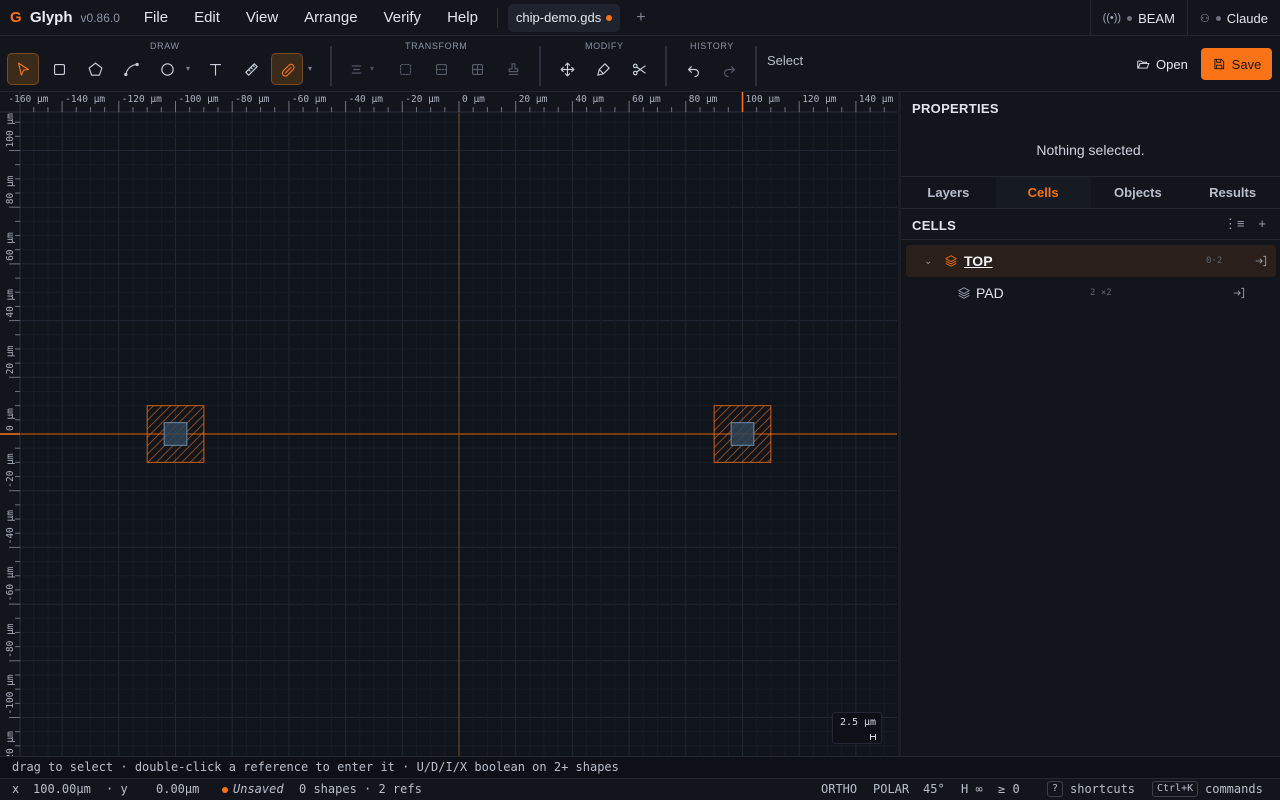  I want to click on app-name: Glyph, so click(51, 17).